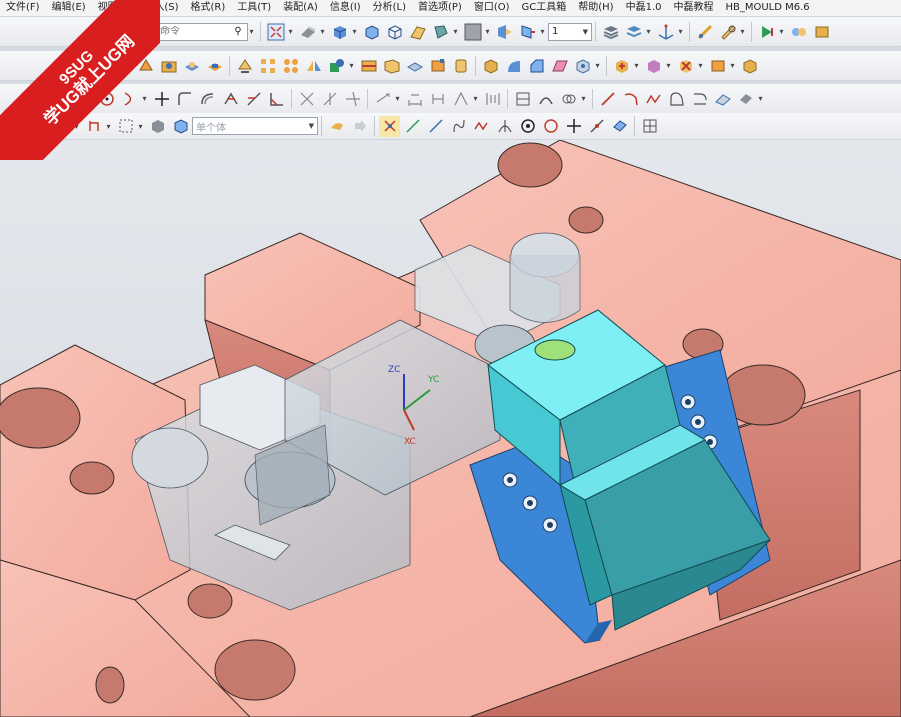  What do you see at coordinates (717, 65) in the screenshot?
I see `resize-face-icon` at bounding box center [717, 65].